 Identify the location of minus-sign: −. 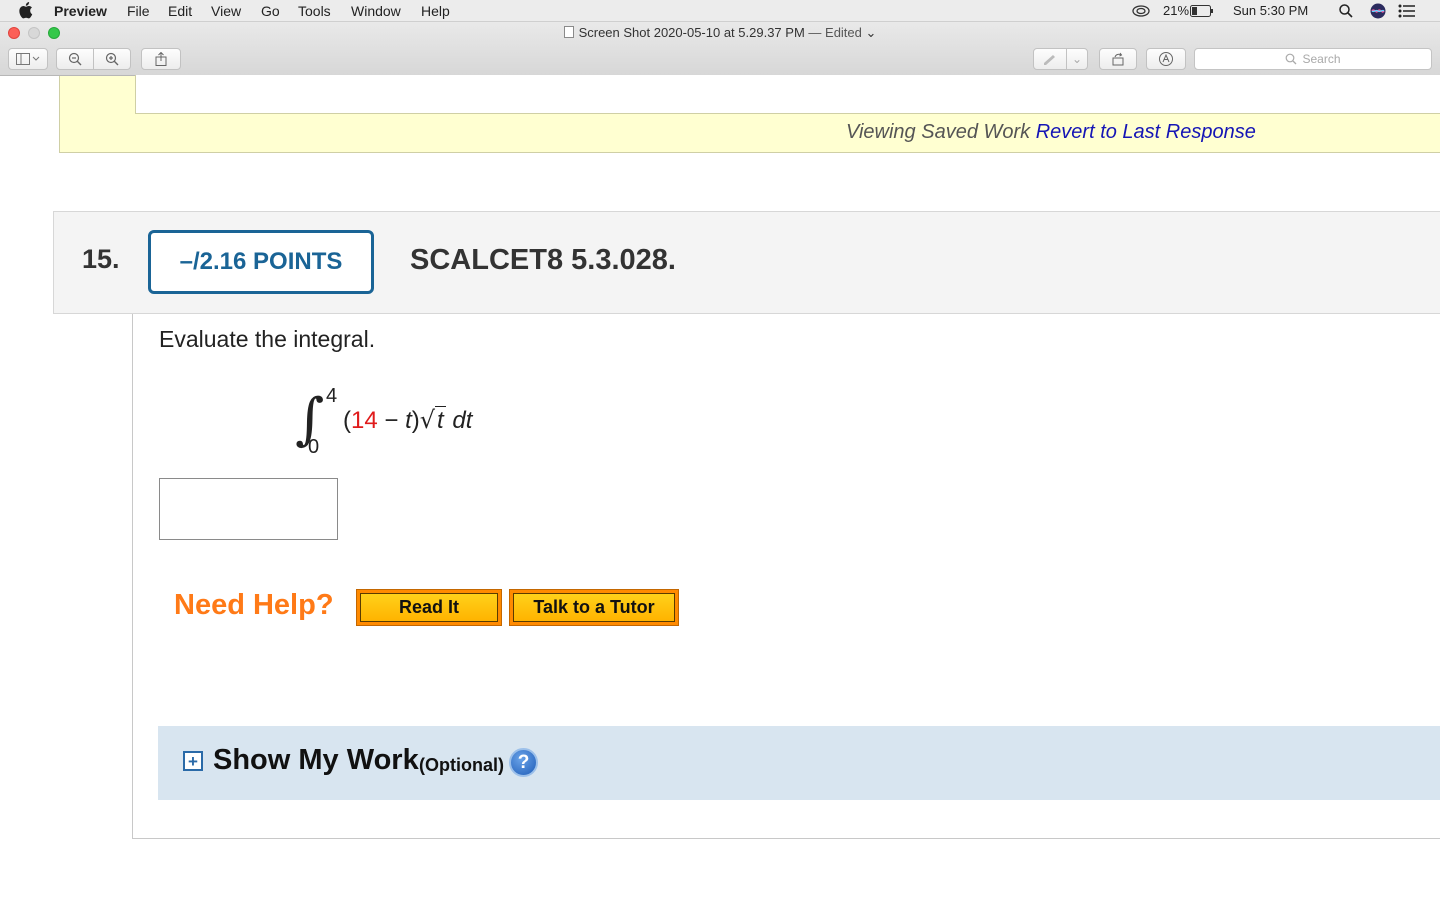
(391, 420).